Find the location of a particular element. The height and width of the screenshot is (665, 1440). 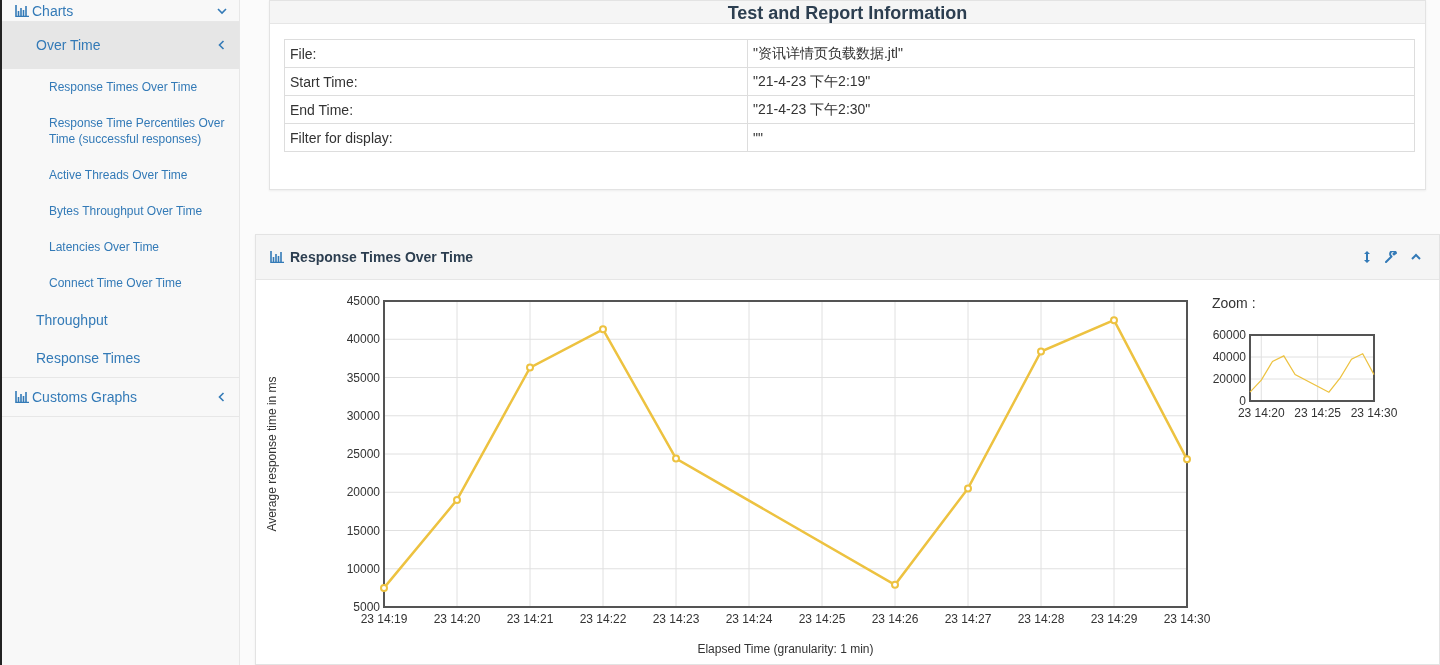

axis-tick-label: 25000 is located at coordinates (363, 454).